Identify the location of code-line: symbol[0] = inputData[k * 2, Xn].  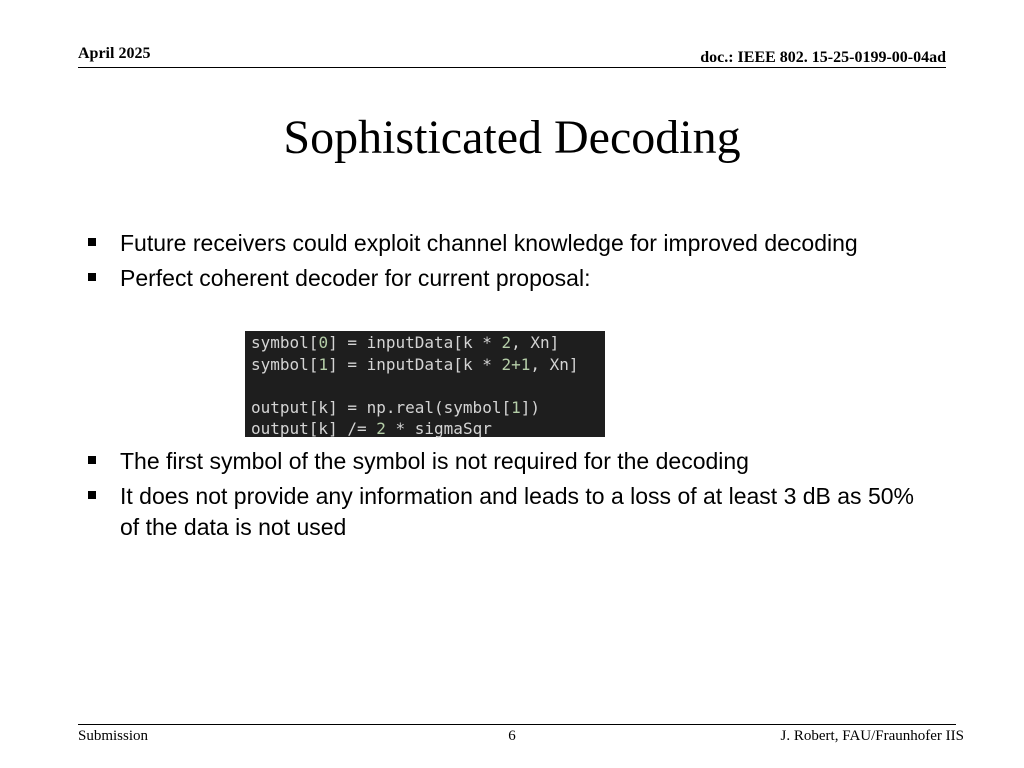
(405, 342).